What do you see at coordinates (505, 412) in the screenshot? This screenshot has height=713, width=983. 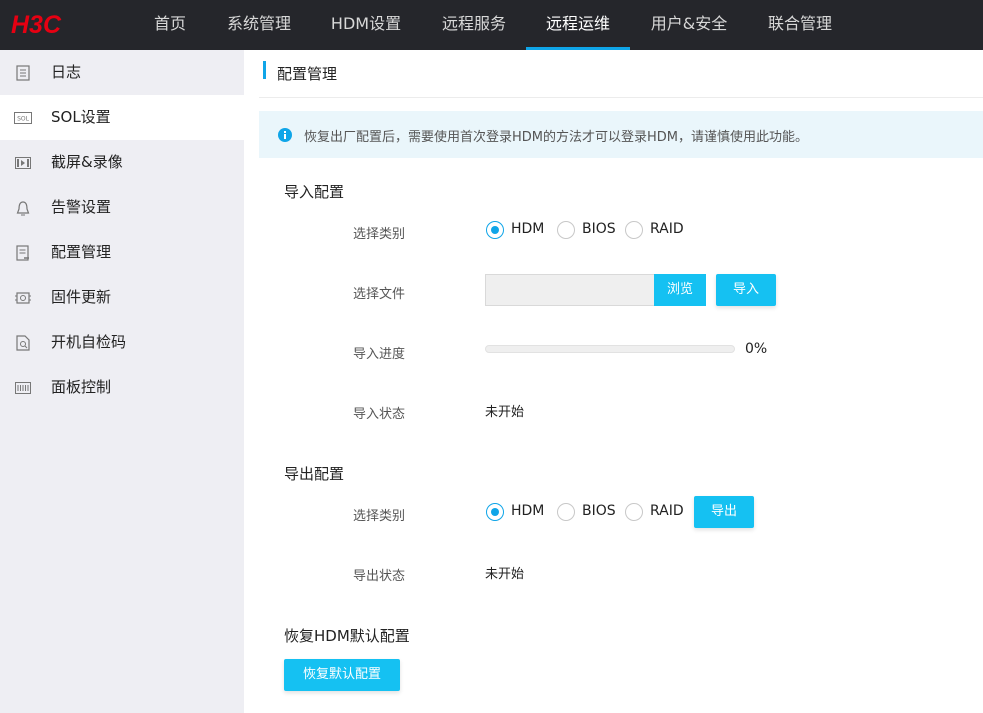 I see `import-status-value: 未开始` at bounding box center [505, 412].